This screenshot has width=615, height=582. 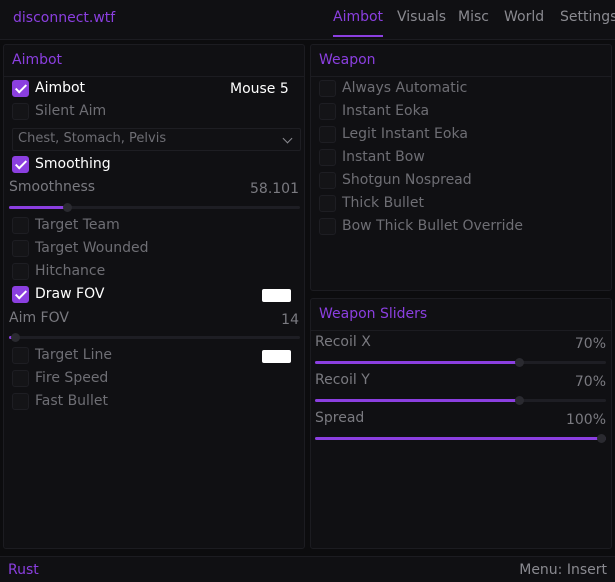 What do you see at coordinates (155, 379) in the screenshot?
I see `fire-speed-toggle: Fire Speed` at bounding box center [155, 379].